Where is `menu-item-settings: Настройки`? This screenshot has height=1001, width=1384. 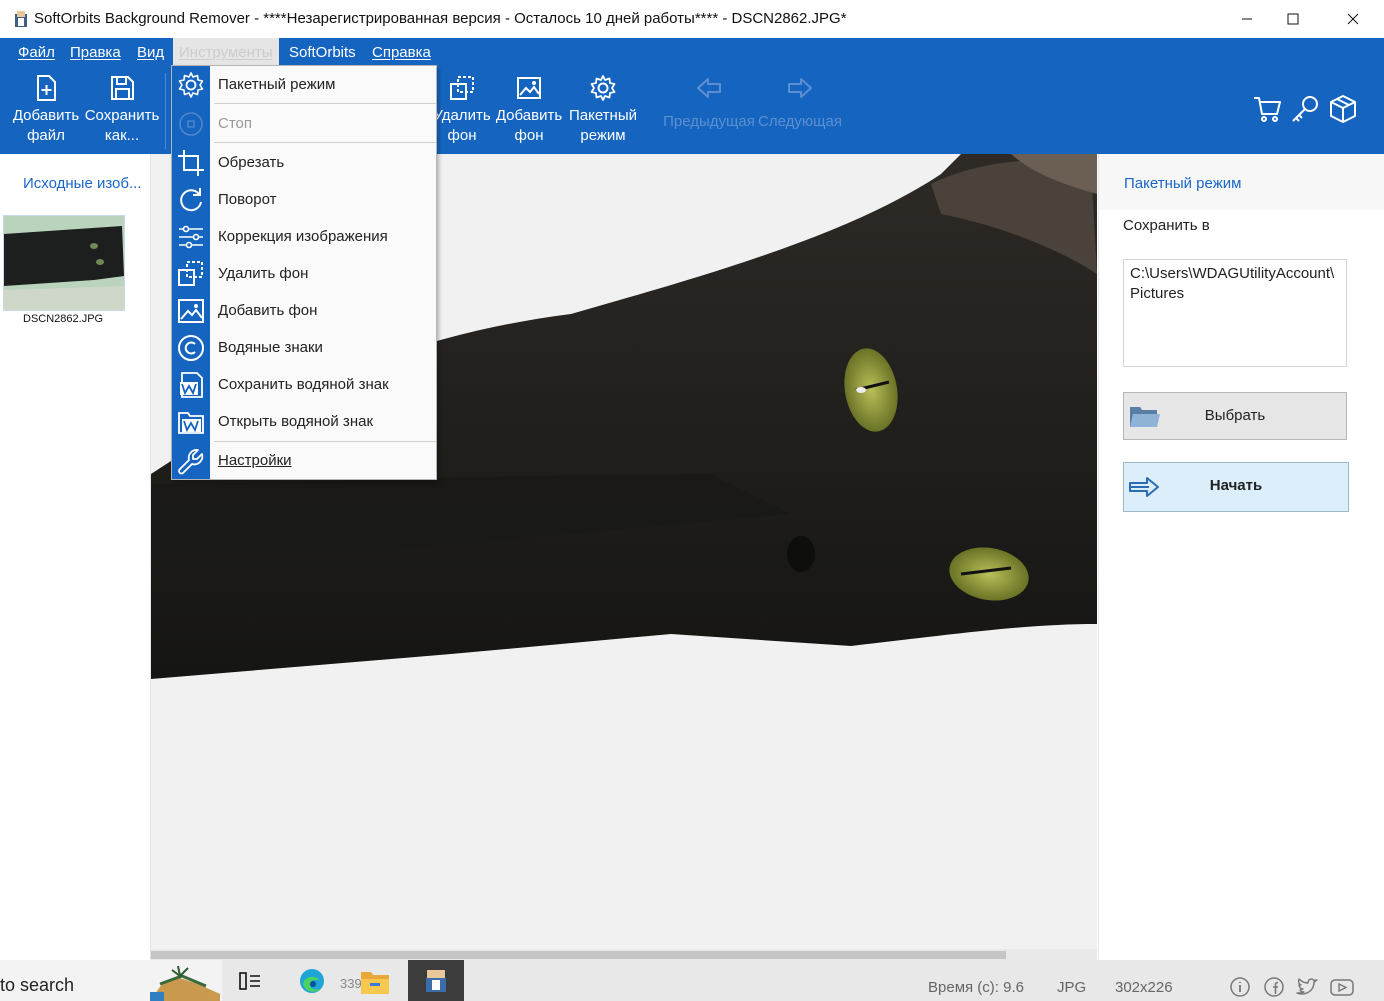 menu-item-settings: Настройки is located at coordinates (304, 460).